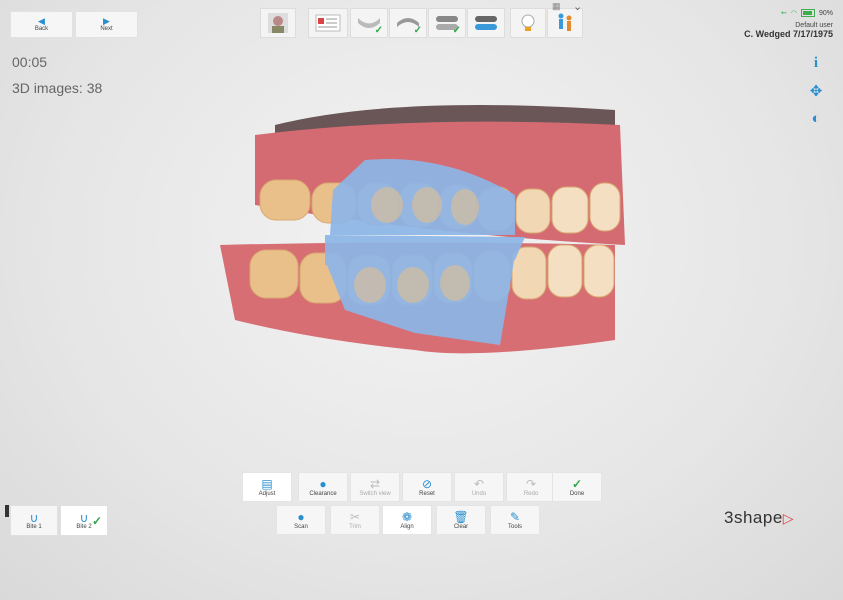  I want to click on lightbulb-icon, so click(528, 22).